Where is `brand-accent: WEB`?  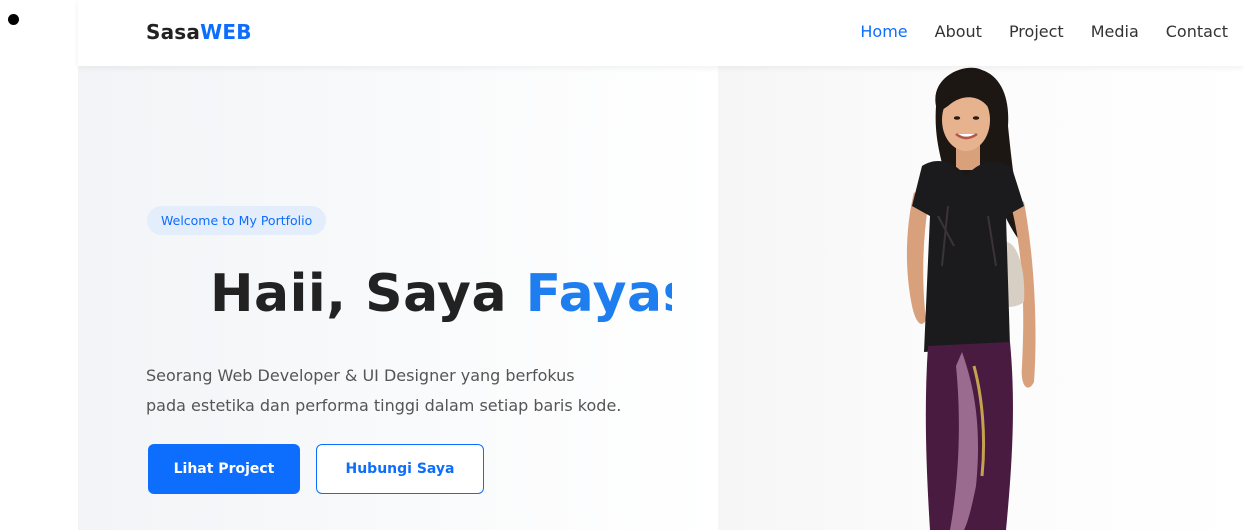
brand-accent: WEB is located at coordinates (226, 32).